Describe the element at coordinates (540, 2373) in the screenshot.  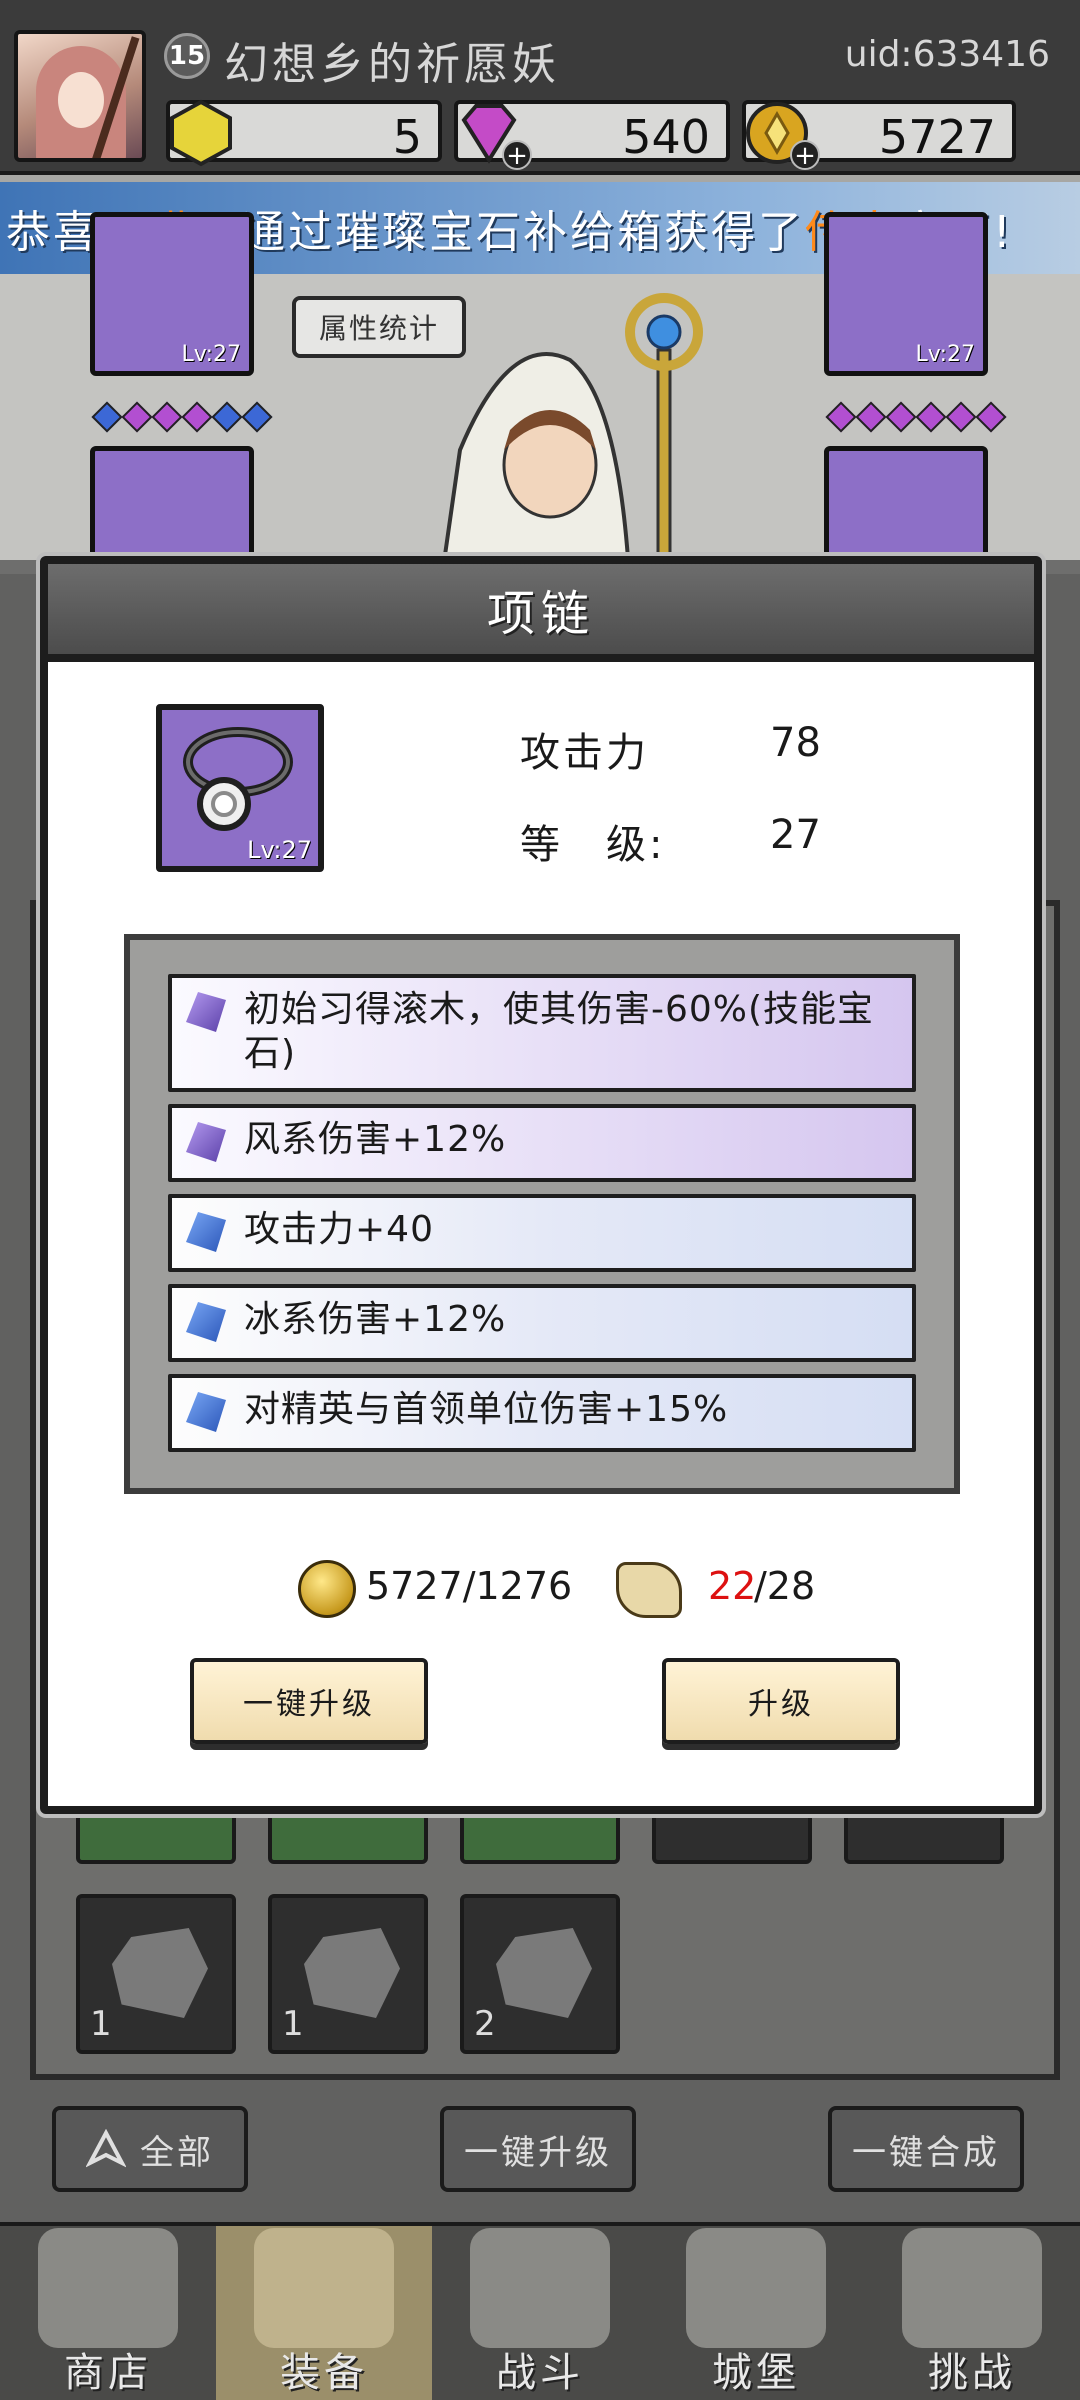
I see `nav-battle-label: 战斗` at that location.